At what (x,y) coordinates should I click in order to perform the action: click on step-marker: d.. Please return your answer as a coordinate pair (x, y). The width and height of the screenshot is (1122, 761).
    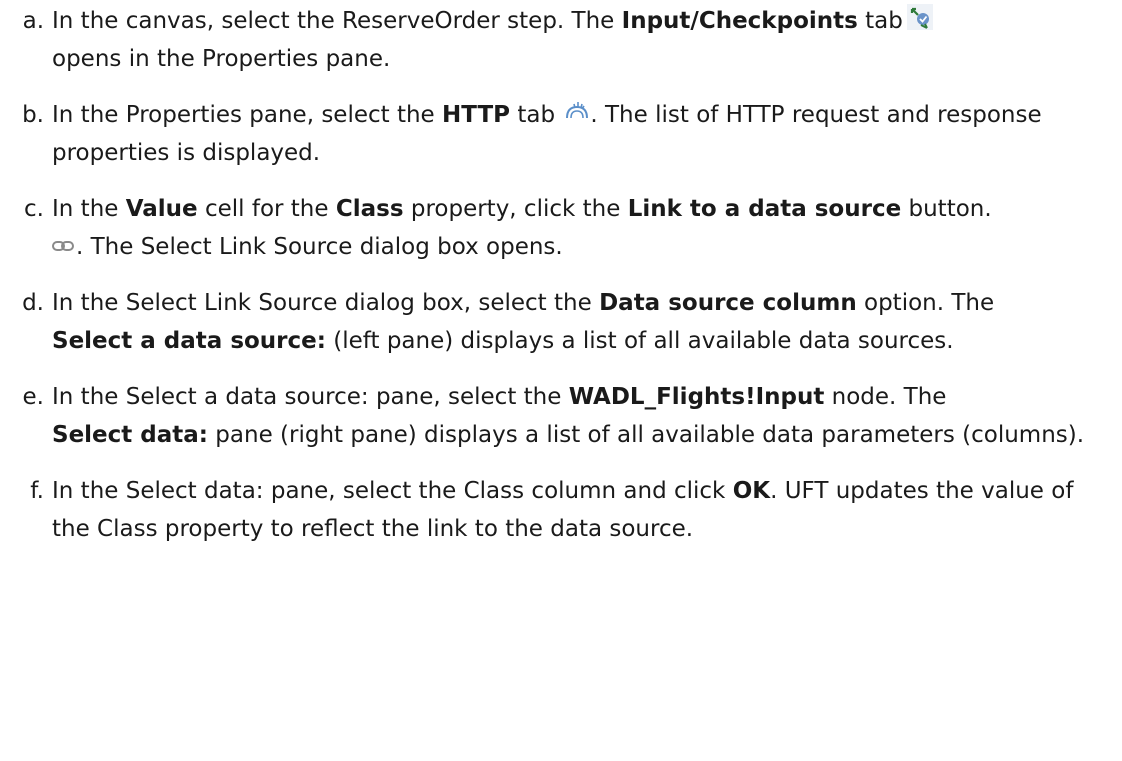
    Looking at the image, I should click on (33, 303).